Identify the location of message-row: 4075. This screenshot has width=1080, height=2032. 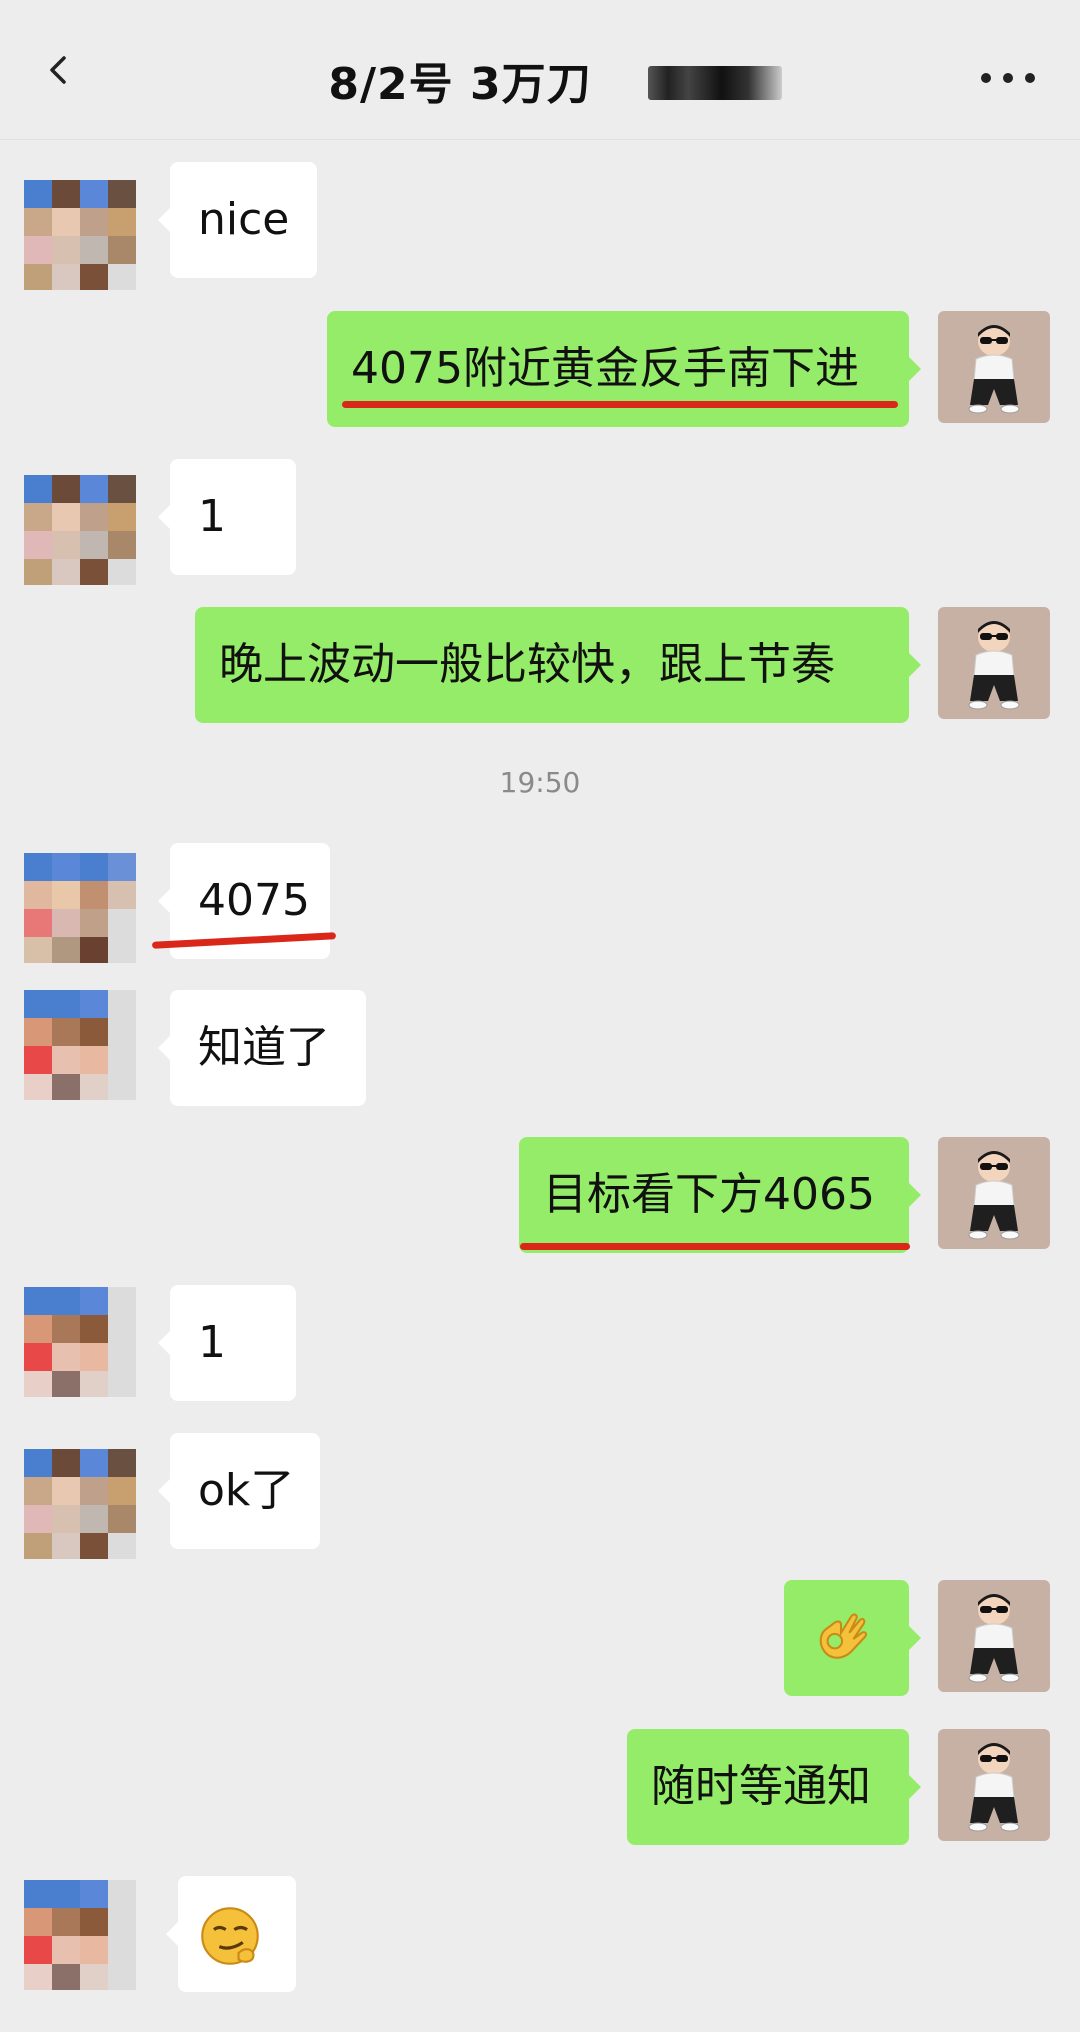
(540, 903).